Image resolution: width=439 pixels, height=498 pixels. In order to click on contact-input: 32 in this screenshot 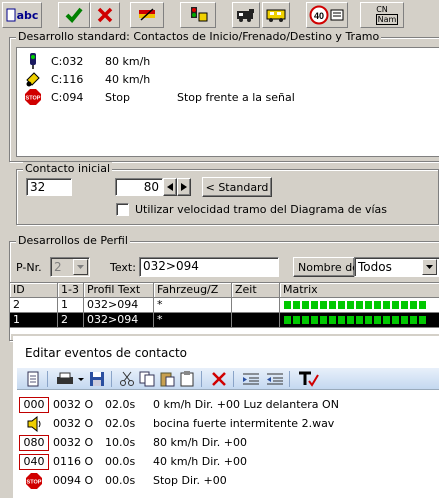, I will do `click(49, 187)`.